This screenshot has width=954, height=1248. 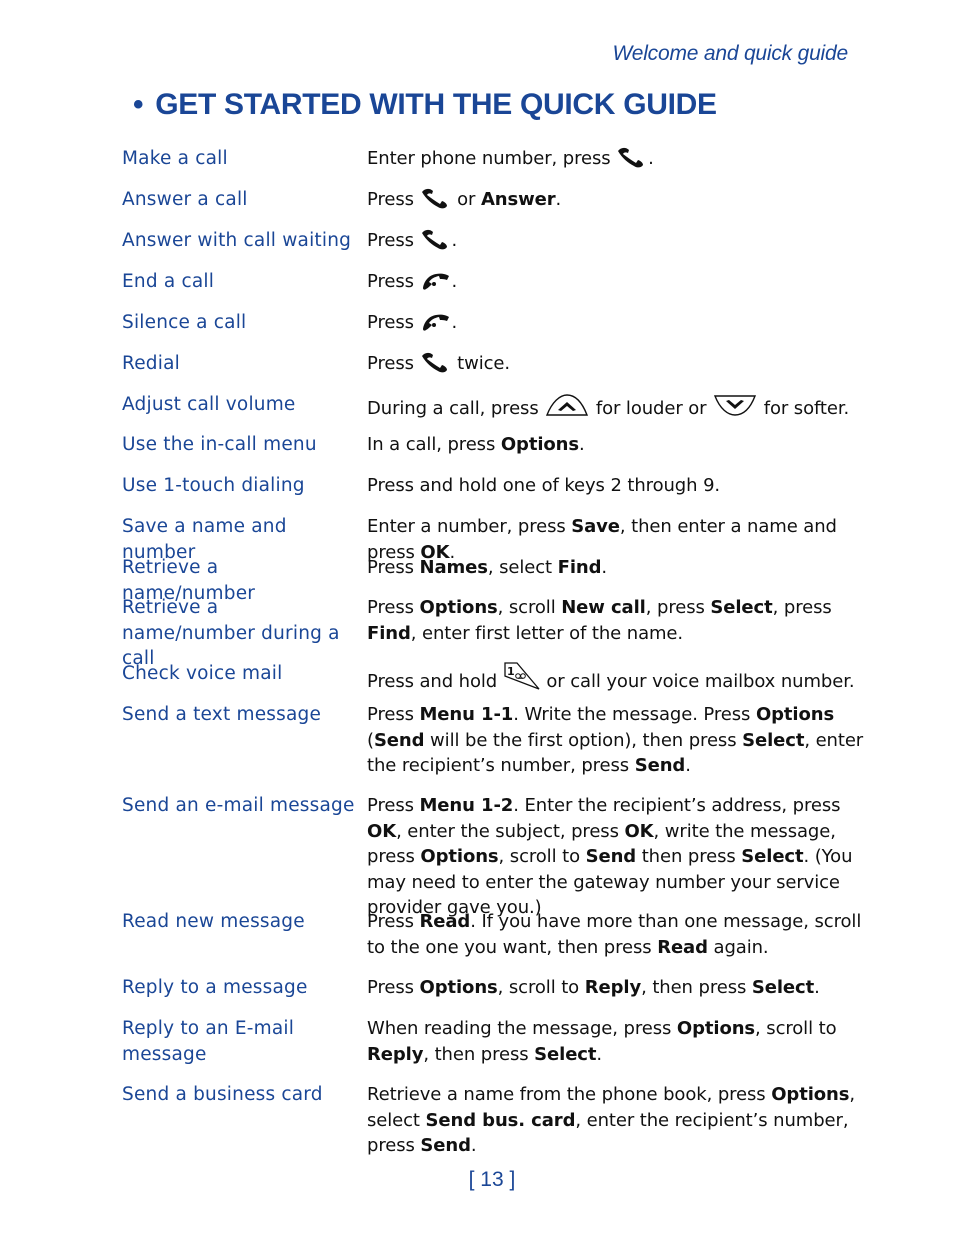 What do you see at coordinates (510, 831) in the screenshot?
I see `instruction-text: , enter the subject, press` at bounding box center [510, 831].